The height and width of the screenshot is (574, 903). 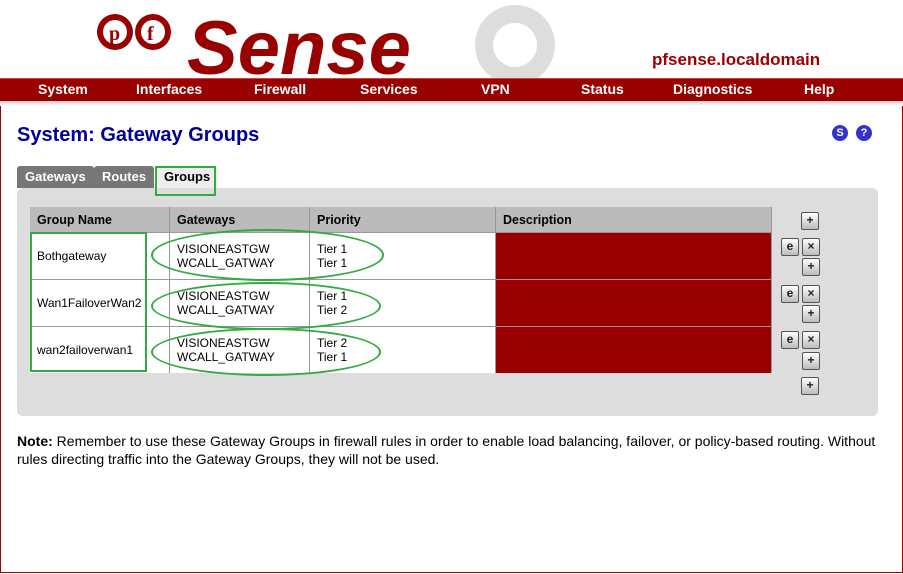 I want to click on menu-firewall: Firewall, so click(x=280, y=90).